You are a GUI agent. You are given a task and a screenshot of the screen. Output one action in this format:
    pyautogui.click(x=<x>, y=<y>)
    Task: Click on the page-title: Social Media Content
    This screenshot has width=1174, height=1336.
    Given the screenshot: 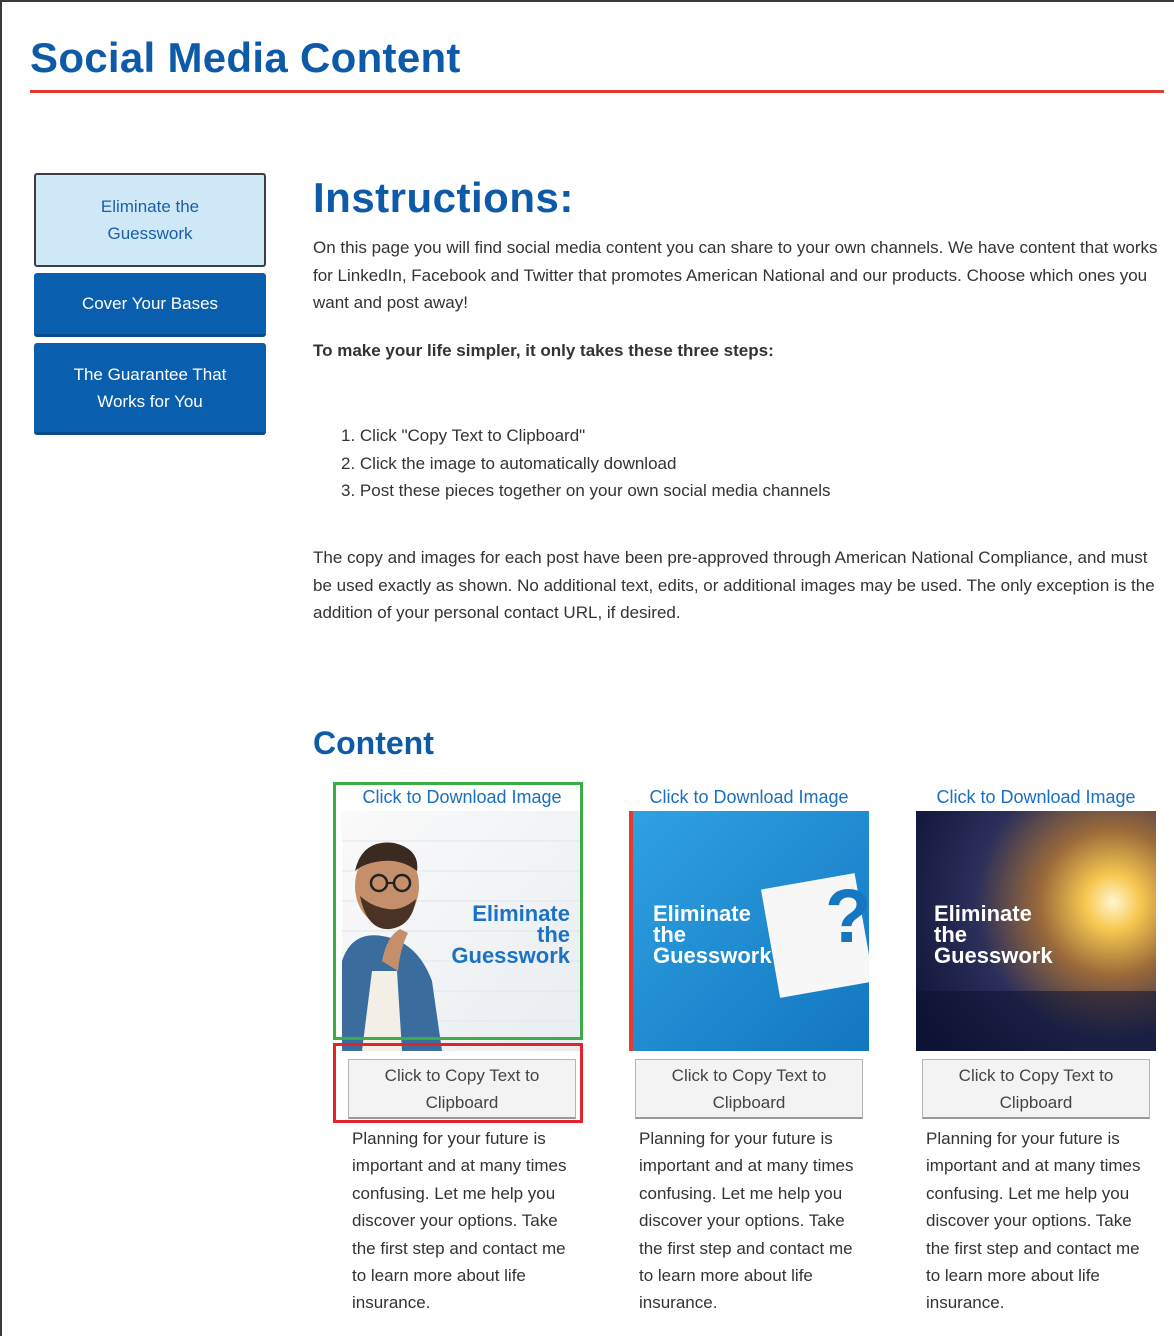 What is the action you would take?
    pyautogui.click(x=245, y=57)
    